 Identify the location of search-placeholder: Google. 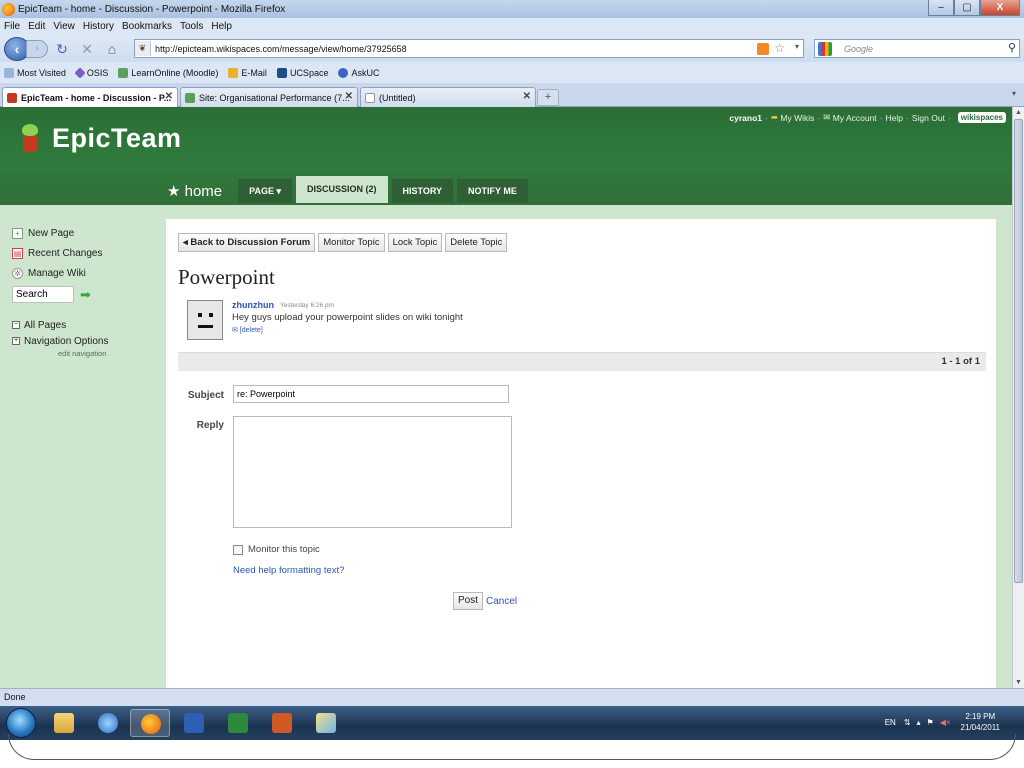
(858, 49).